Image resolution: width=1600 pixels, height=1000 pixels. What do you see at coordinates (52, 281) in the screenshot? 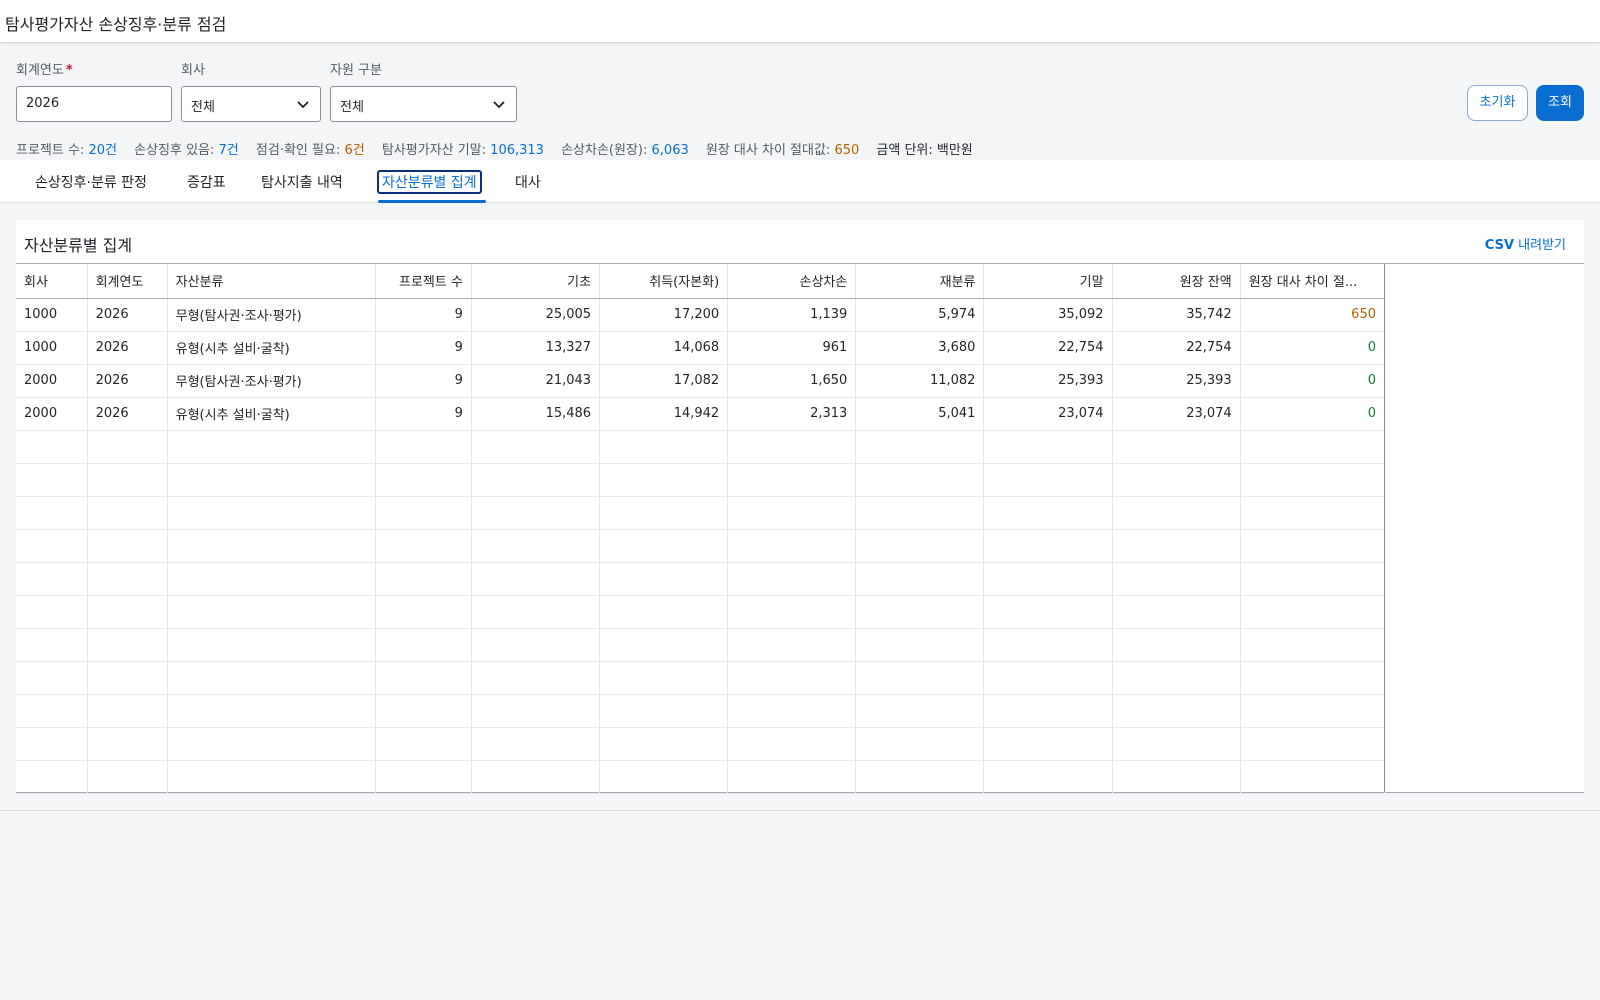
I see `column-header-company: 회사` at bounding box center [52, 281].